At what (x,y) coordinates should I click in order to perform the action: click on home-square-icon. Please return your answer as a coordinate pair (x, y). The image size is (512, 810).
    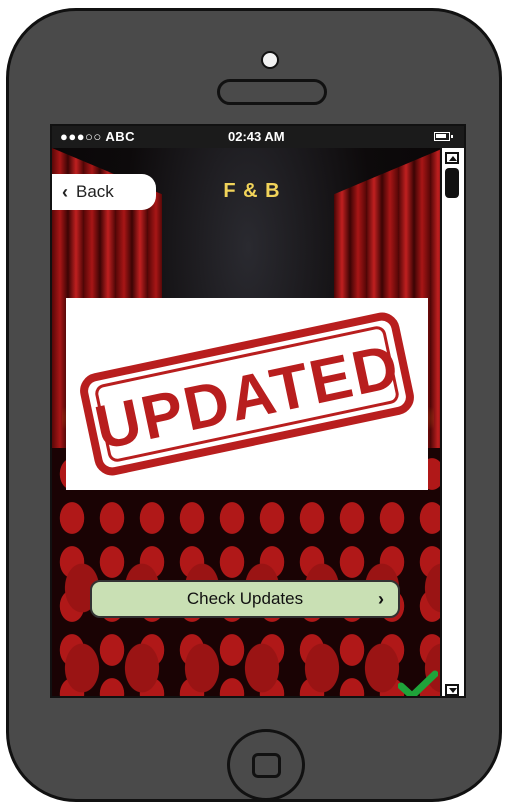
    Looking at the image, I should click on (266, 765).